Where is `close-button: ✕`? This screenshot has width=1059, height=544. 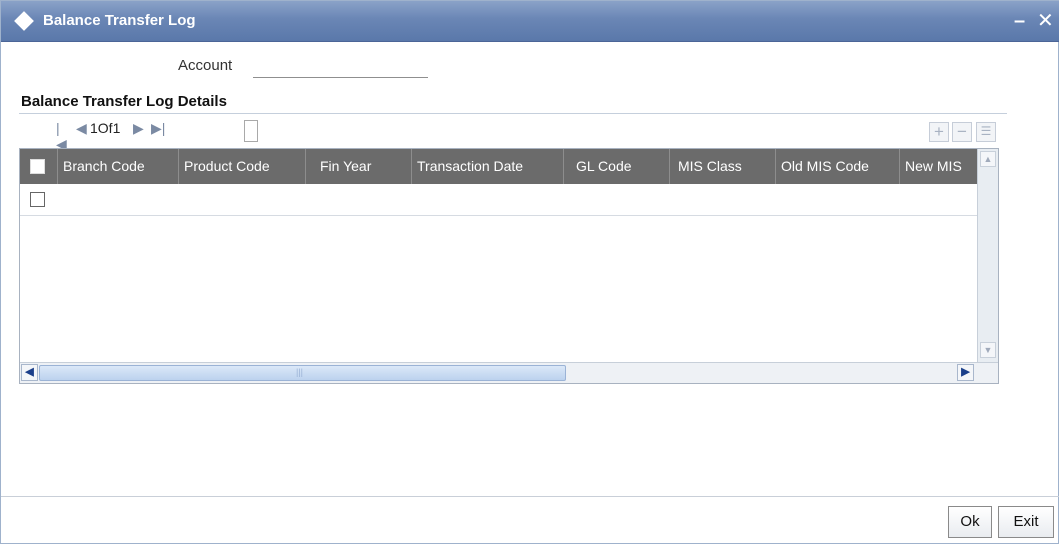 close-button: ✕ is located at coordinates (1045, 20).